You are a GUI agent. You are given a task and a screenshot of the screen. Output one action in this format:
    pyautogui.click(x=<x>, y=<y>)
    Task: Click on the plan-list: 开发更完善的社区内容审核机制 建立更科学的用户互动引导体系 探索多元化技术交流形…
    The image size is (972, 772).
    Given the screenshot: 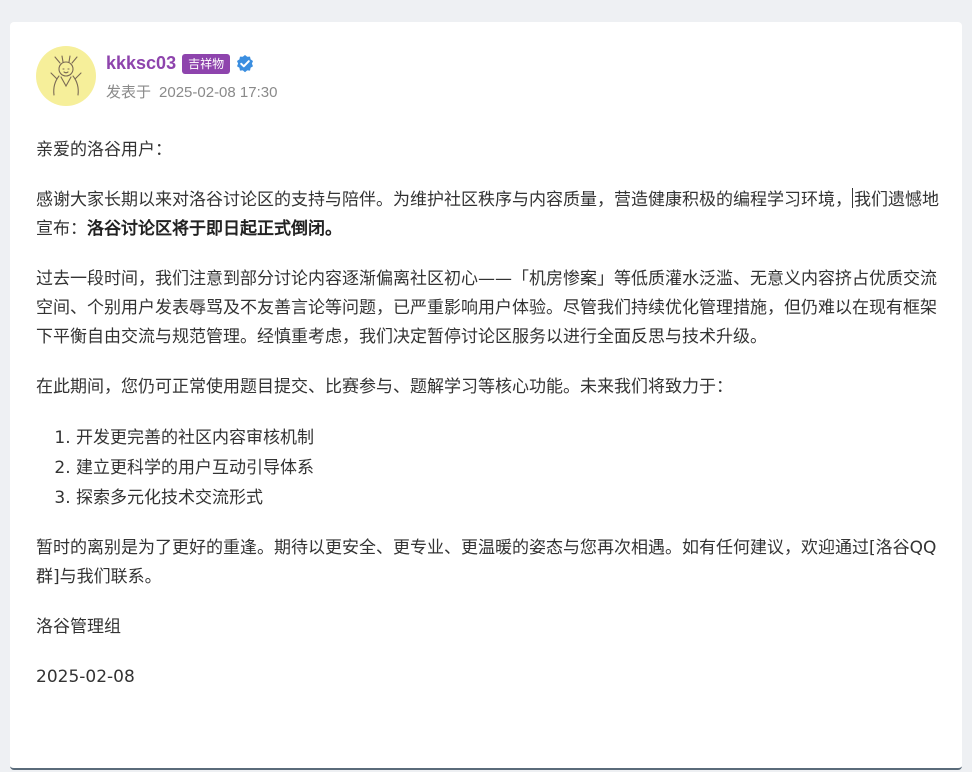 What is the action you would take?
    pyautogui.click(x=491, y=468)
    